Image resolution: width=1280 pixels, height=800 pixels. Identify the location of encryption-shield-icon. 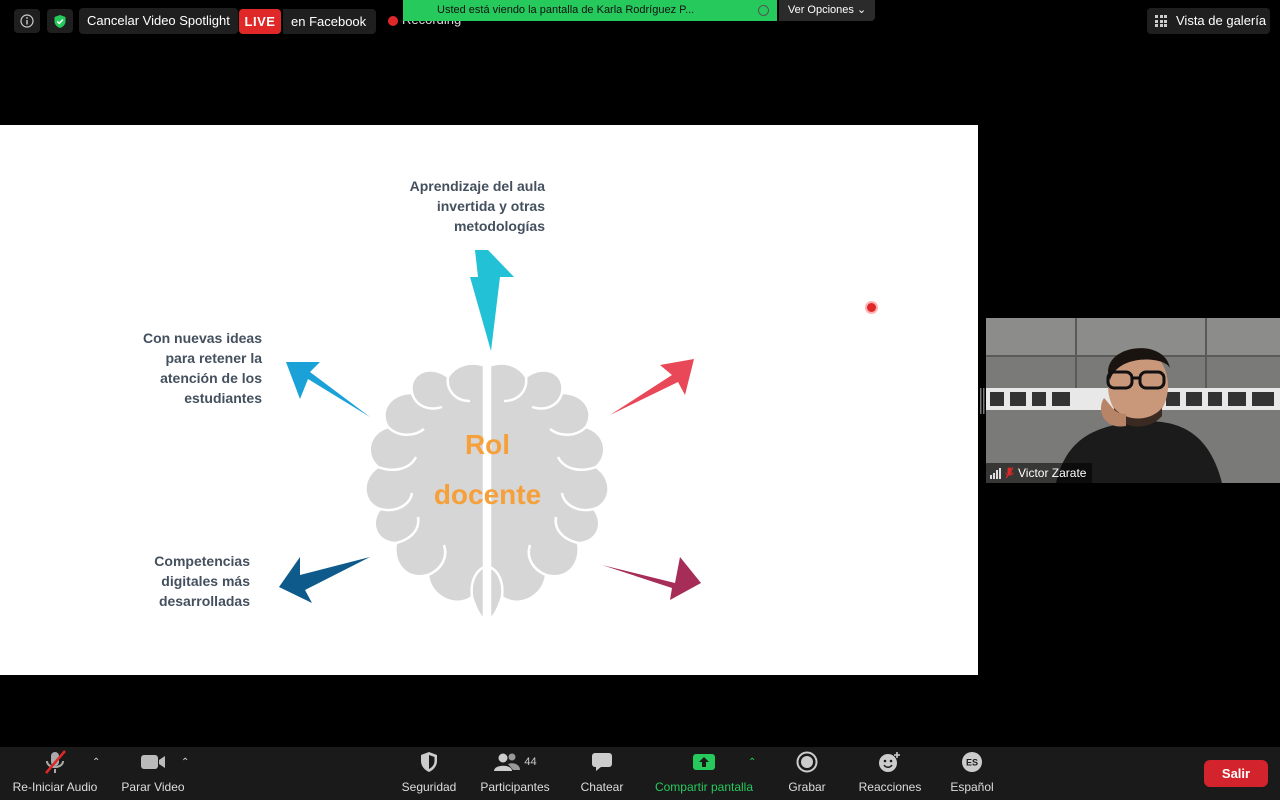
(60, 21).